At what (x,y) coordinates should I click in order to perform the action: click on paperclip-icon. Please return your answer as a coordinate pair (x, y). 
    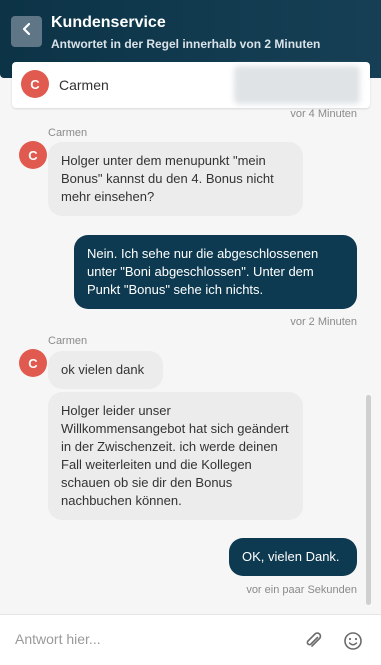
    Looking at the image, I should click on (314, 641).